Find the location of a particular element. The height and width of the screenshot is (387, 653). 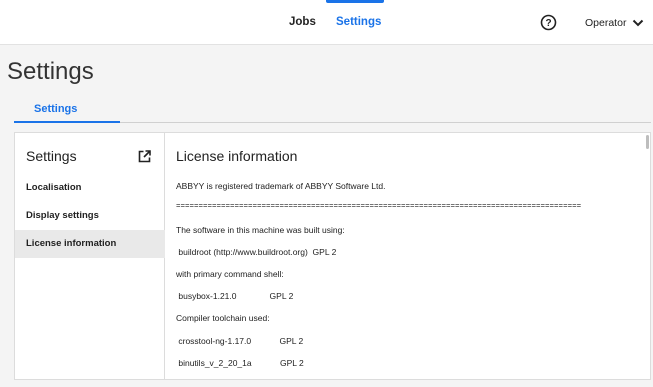

content-scrollbar is located at coordinates (647, 256).